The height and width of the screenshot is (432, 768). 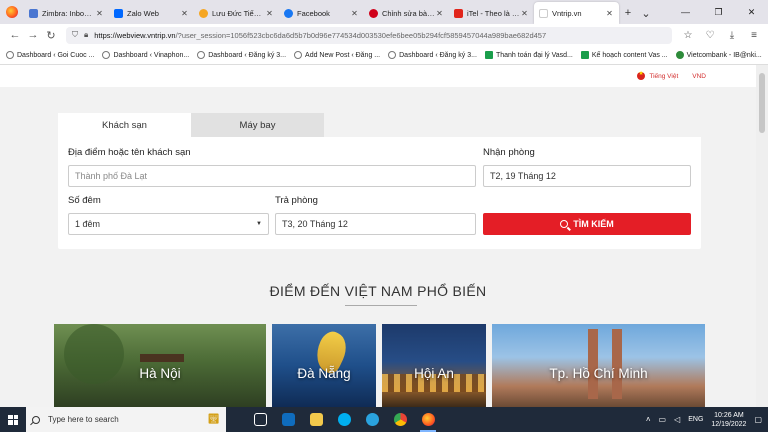 What do you see at coordinates (272, 176) in the screenshot?
I see `location-input: Thành phố Đà Lạt` at bounding box center [272, 176].